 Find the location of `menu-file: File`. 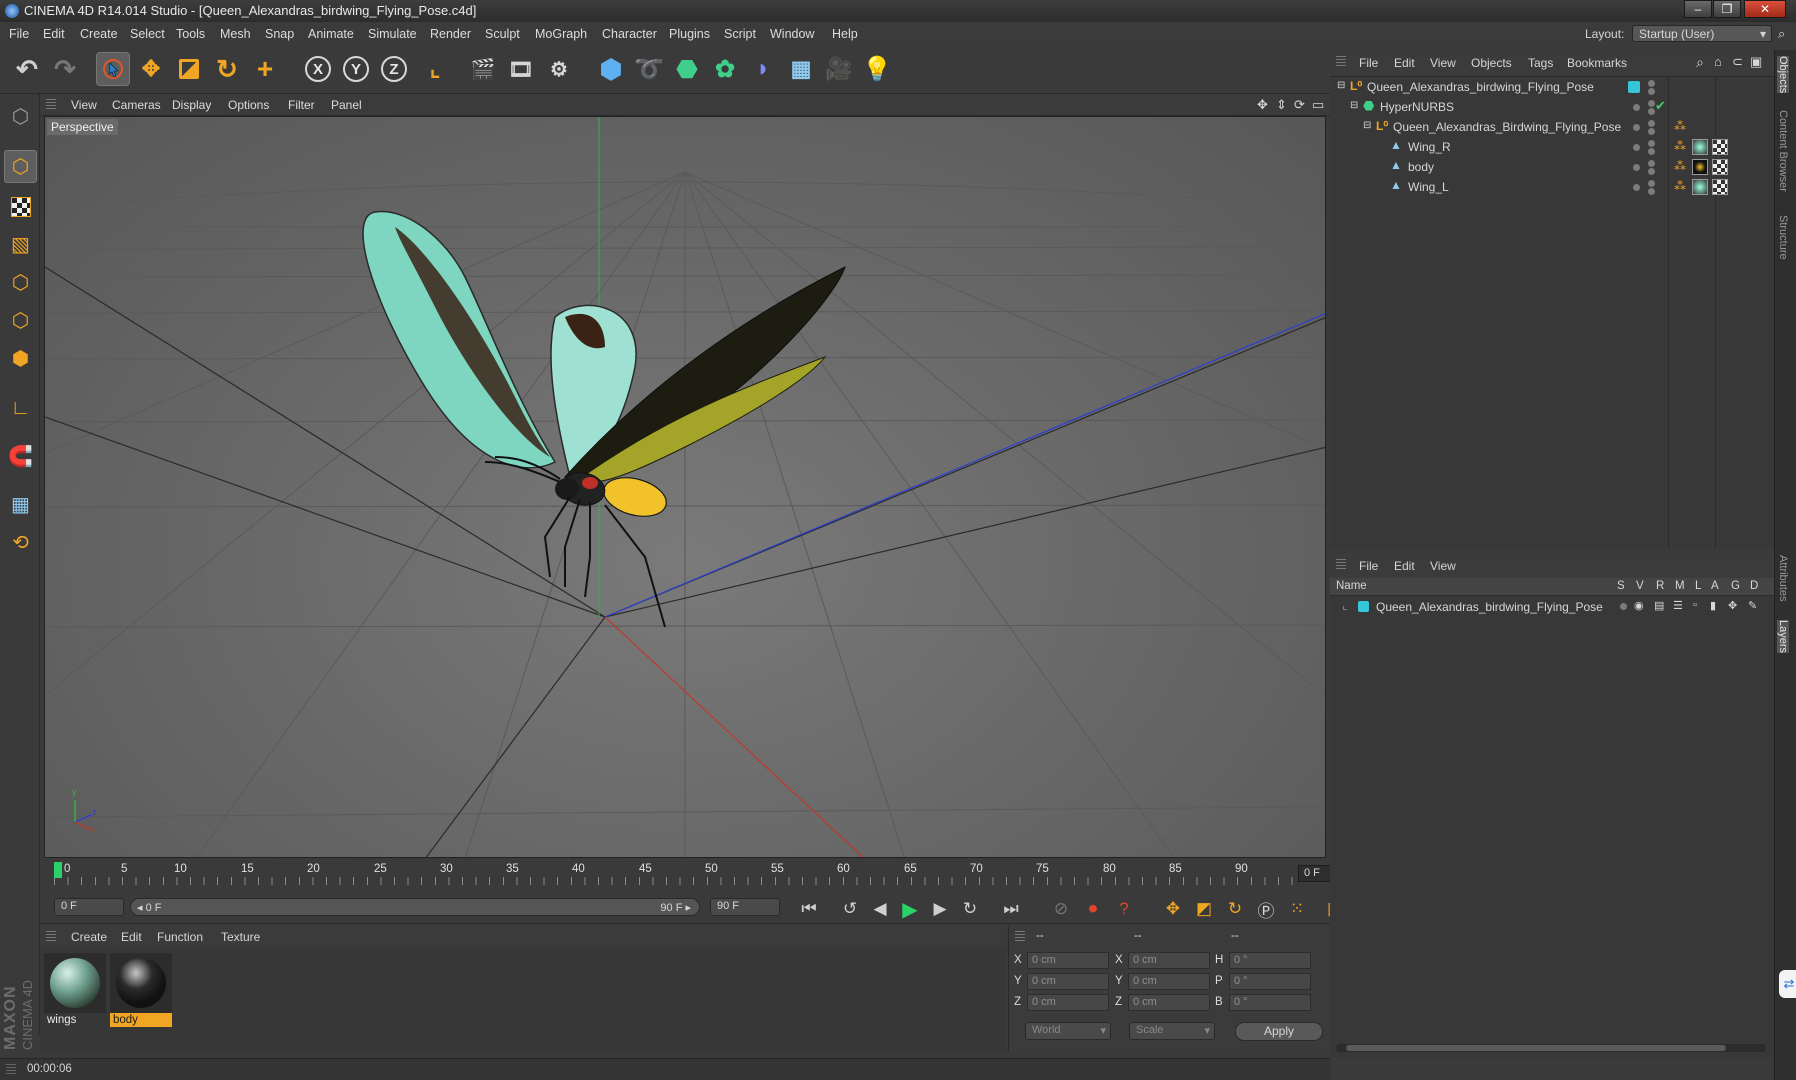

menu-file: File is located at coordinates (19, 34).